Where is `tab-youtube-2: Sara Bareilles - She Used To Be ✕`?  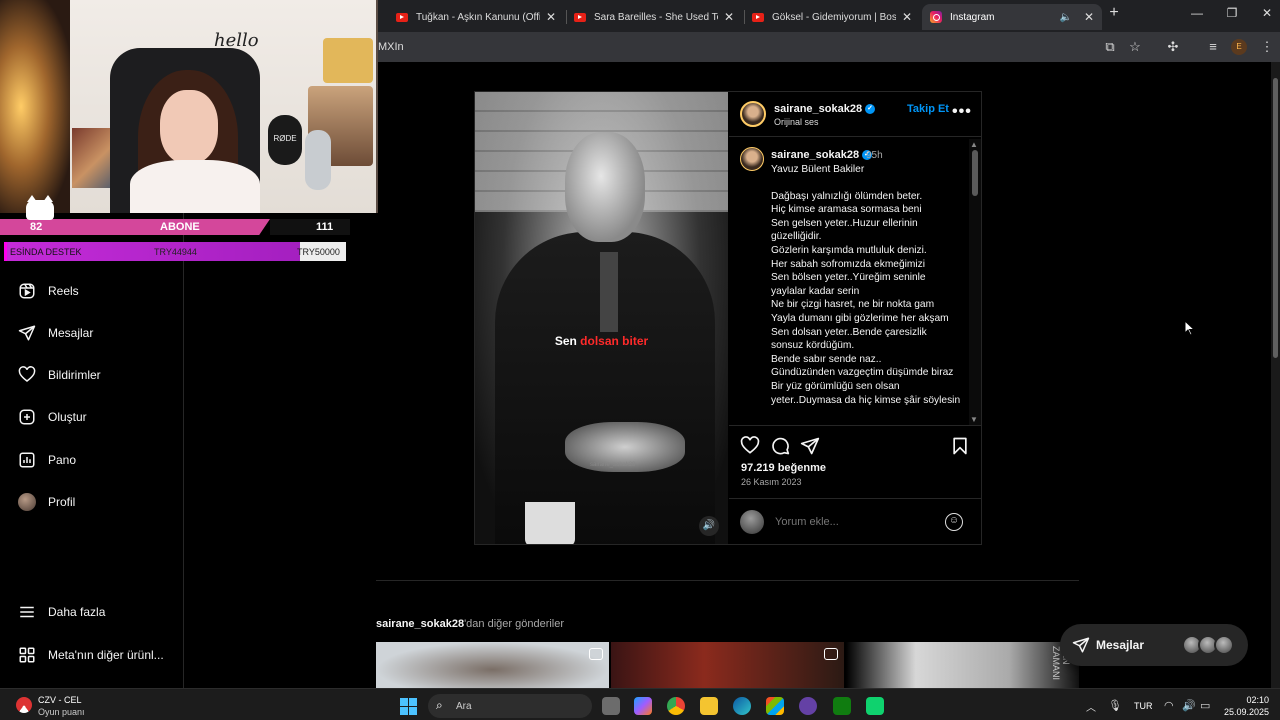 tab-youtube-2: Sara Bareilles - She Used To Be ✕ is located at coordinates (654, 17).